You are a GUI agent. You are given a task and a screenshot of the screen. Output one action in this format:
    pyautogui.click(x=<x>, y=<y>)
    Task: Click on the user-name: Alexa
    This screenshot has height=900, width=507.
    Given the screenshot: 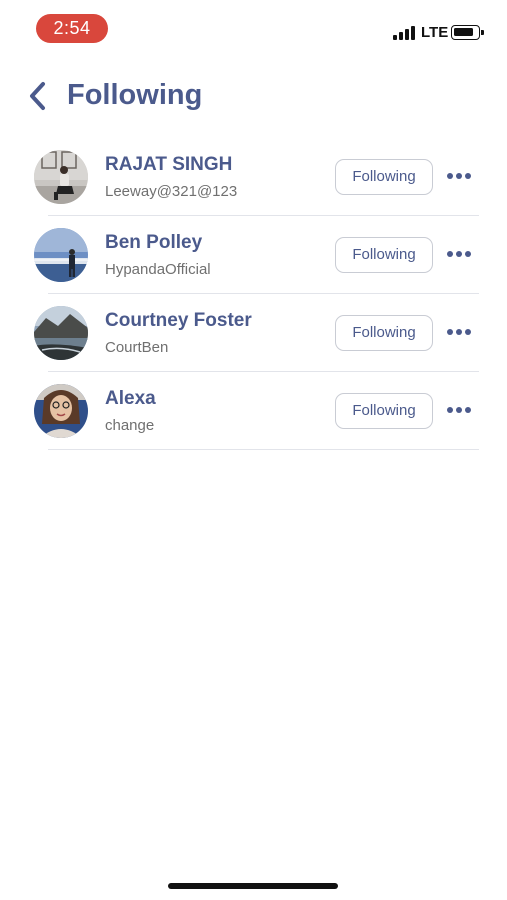 What is the action you would take?
    pyautogui.click(x=130, y=399)
    